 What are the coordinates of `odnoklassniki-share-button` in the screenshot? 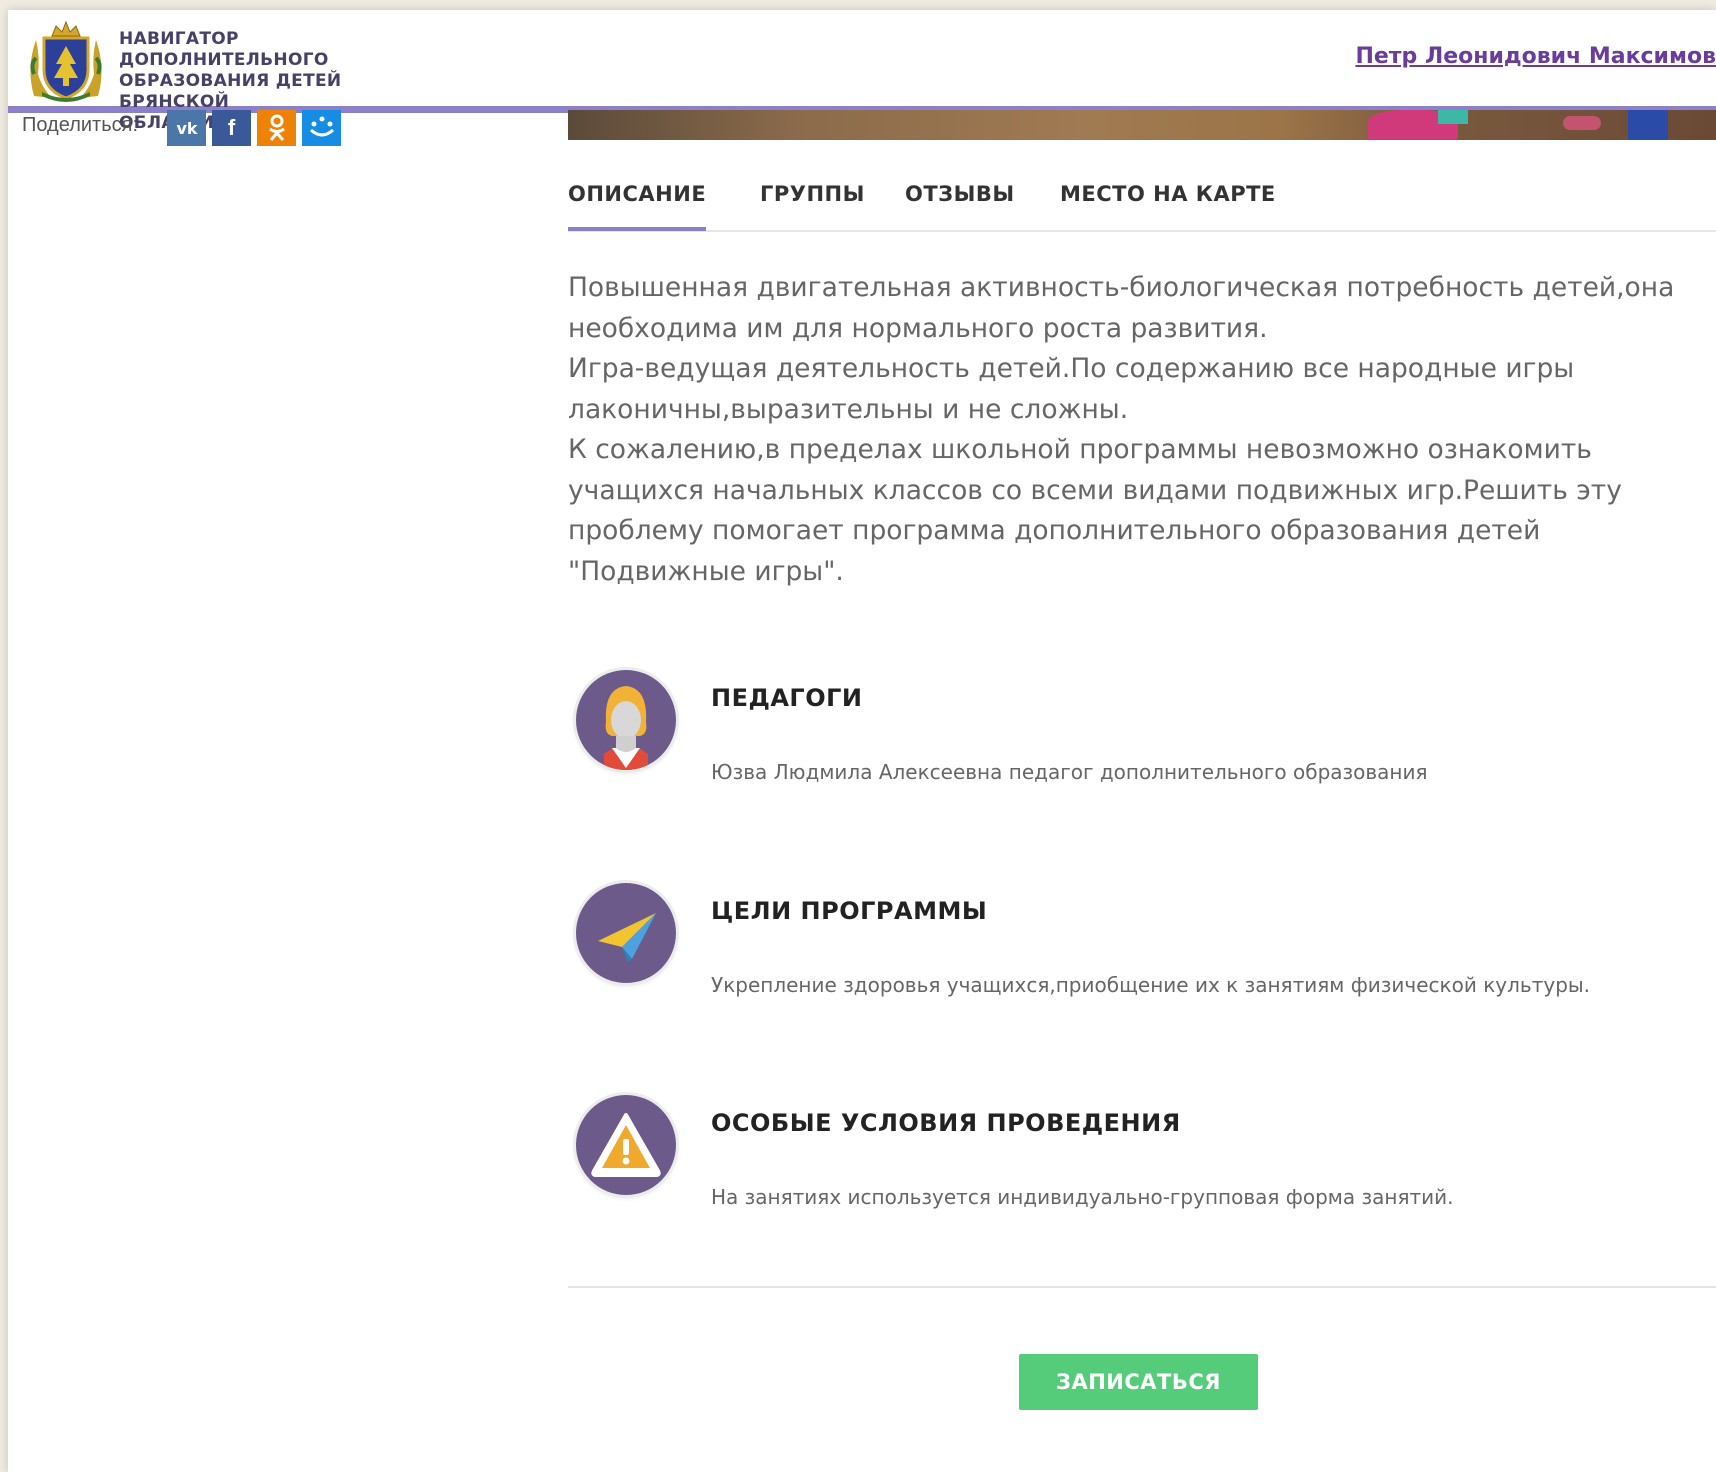 It's located at (276, 128).